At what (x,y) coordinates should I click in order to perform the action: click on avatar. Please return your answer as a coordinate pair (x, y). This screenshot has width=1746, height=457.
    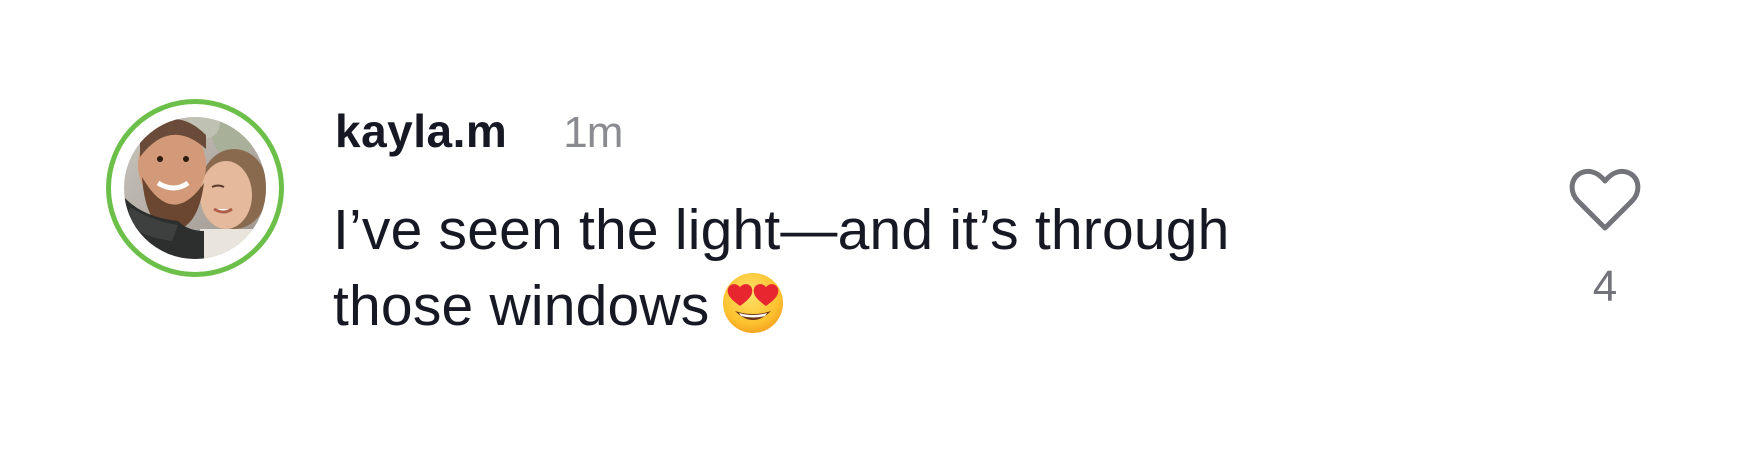
    Looking at the image, I should click on (195, 188).